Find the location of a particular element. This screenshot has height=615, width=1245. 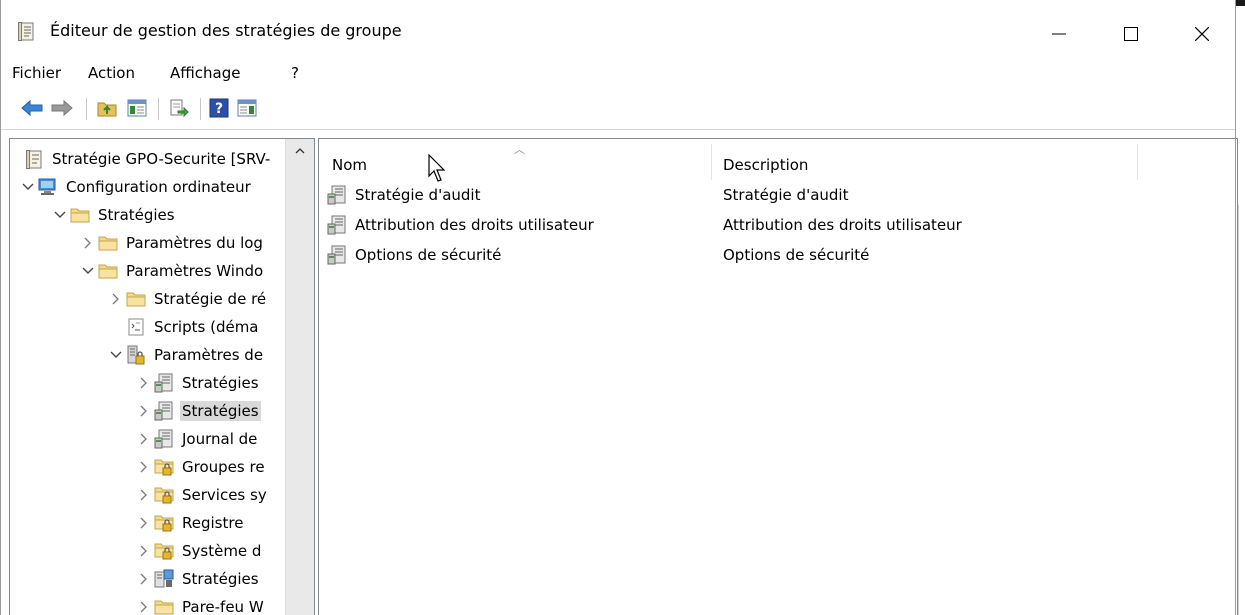

column-nom-label: Nom is located at coordinates (350, 165).